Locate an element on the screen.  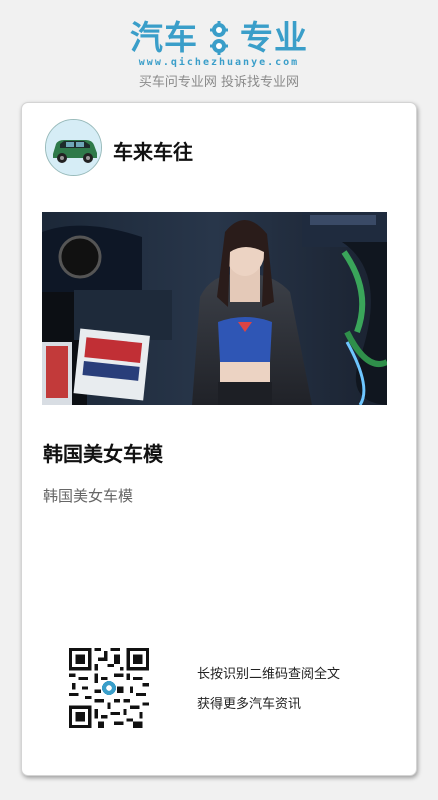
site-header: 汽车 专业 www.qichezhuanye.com 买车问专业网 投诉找专业网 is located at coordinates (219, 48).